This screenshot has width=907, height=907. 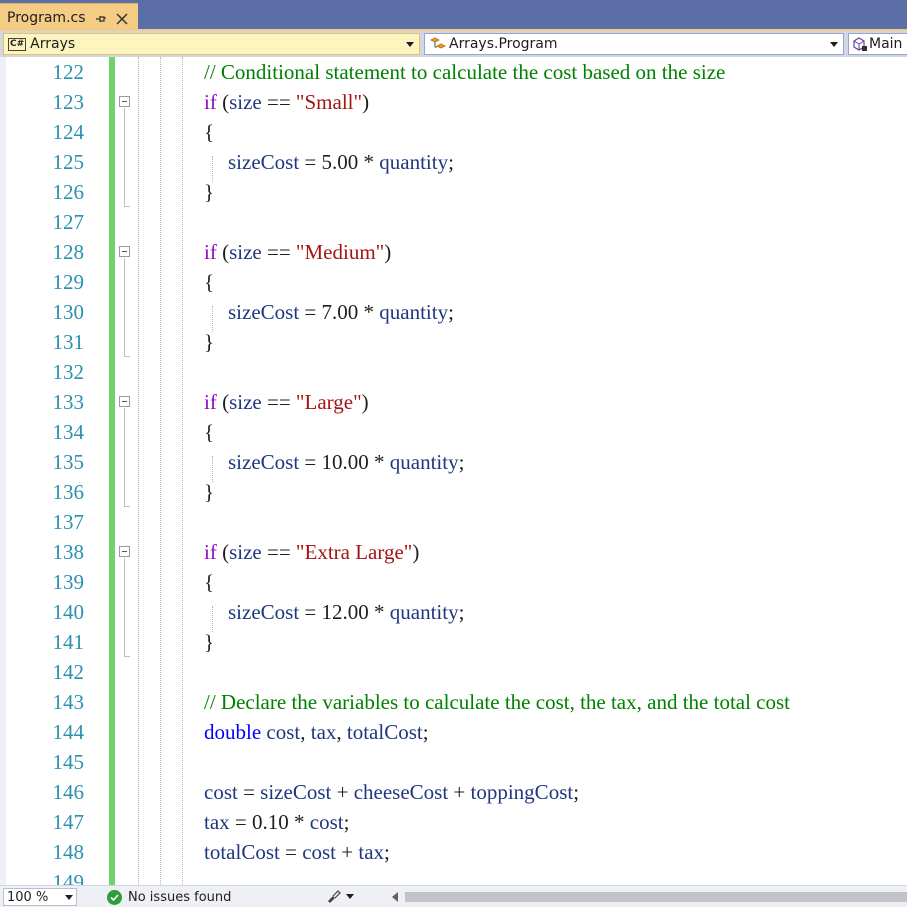 What do you see at coordinates (346, 612) in the screenshot?
I see `line-text: sizeCost = 12.00 * quantity;` at bounding box center [346, 612].